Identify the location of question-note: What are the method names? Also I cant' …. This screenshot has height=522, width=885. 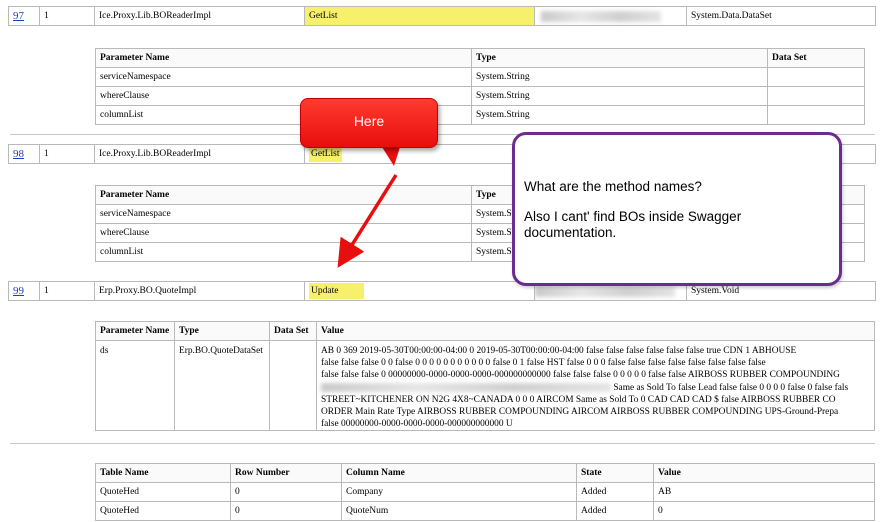
(677, 209).